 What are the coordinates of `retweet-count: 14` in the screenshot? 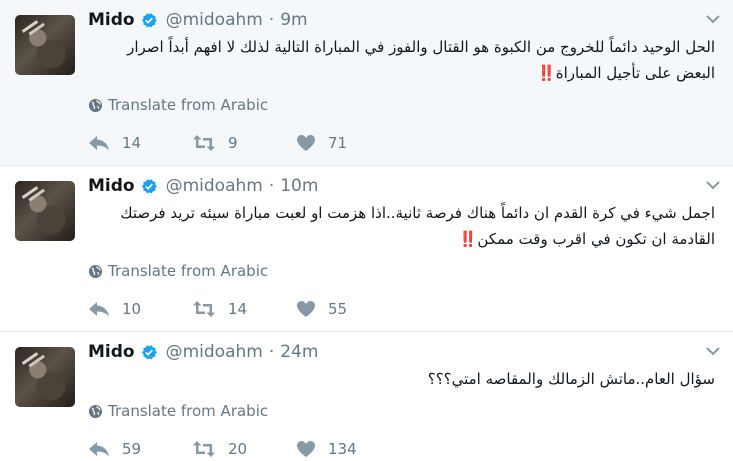 It's located at (238, 309).